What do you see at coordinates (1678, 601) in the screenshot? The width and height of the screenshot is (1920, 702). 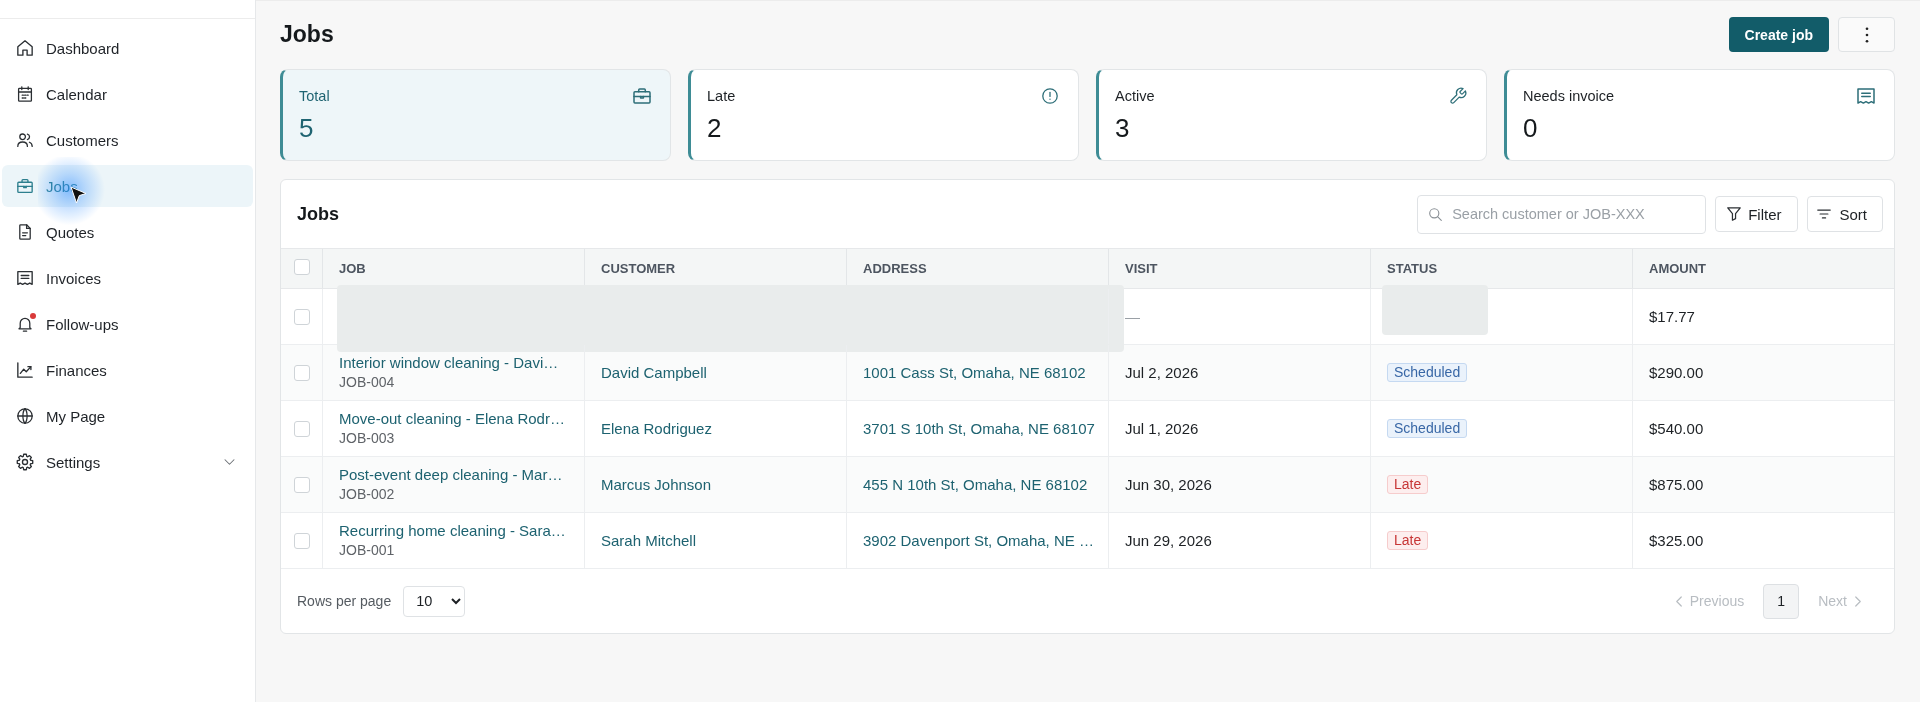 I see `chevron-left-icon` at bounding box center [1678, 601].